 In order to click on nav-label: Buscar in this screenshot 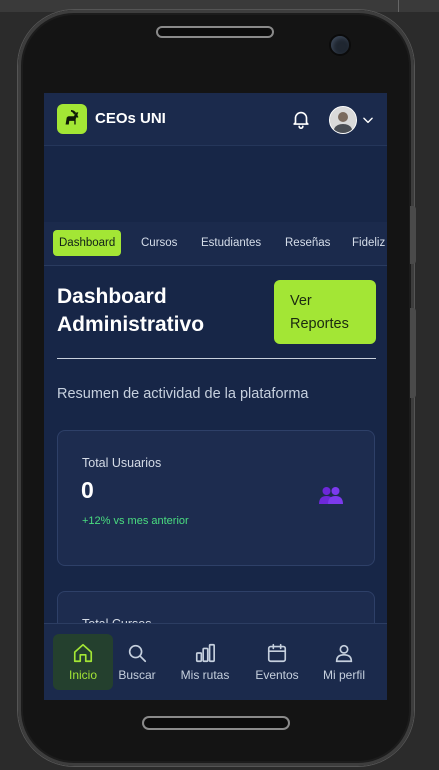, I will do `click(137, 675)`.